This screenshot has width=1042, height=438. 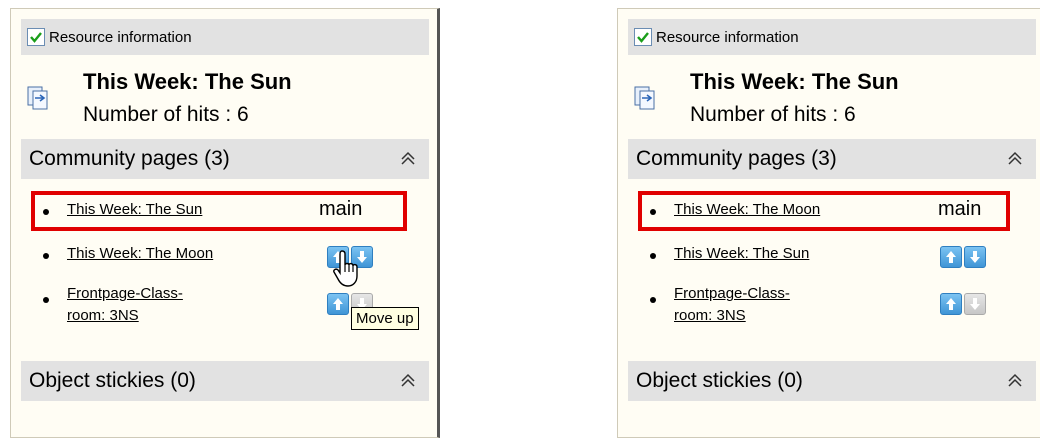 I want to click on move-down-button-disabled, so click(x=975, y=304).